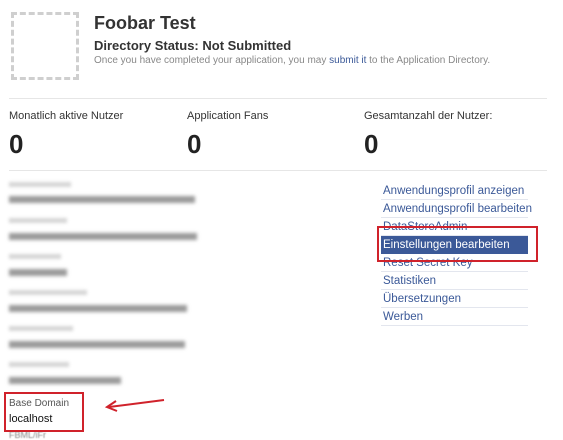  I want to click on menu-item-translations: Übersetzungen, so click(454, 299).